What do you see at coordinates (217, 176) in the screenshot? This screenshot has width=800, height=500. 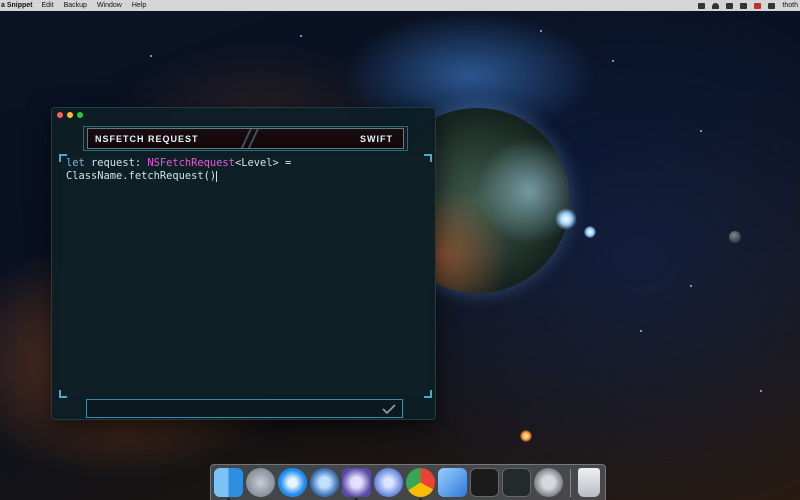 I see `text-cursor` at bounding box center [217, 176].